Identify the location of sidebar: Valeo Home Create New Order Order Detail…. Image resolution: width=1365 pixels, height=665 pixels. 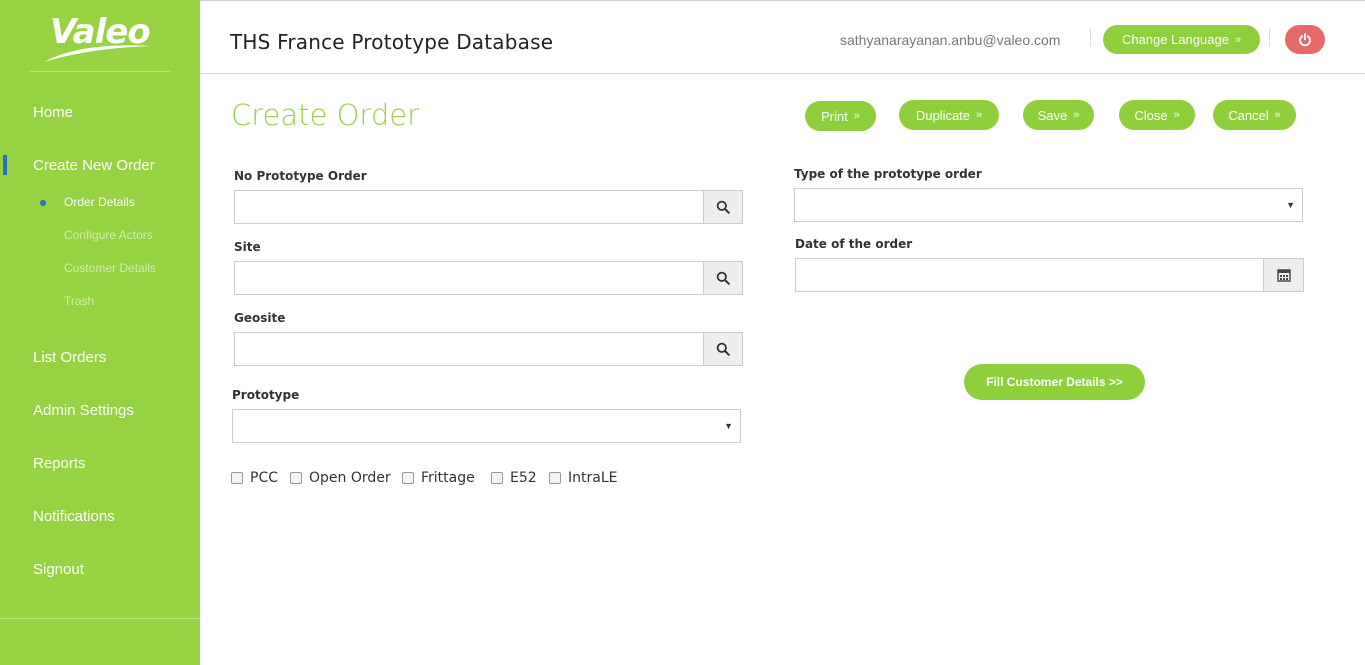
(100, 332).